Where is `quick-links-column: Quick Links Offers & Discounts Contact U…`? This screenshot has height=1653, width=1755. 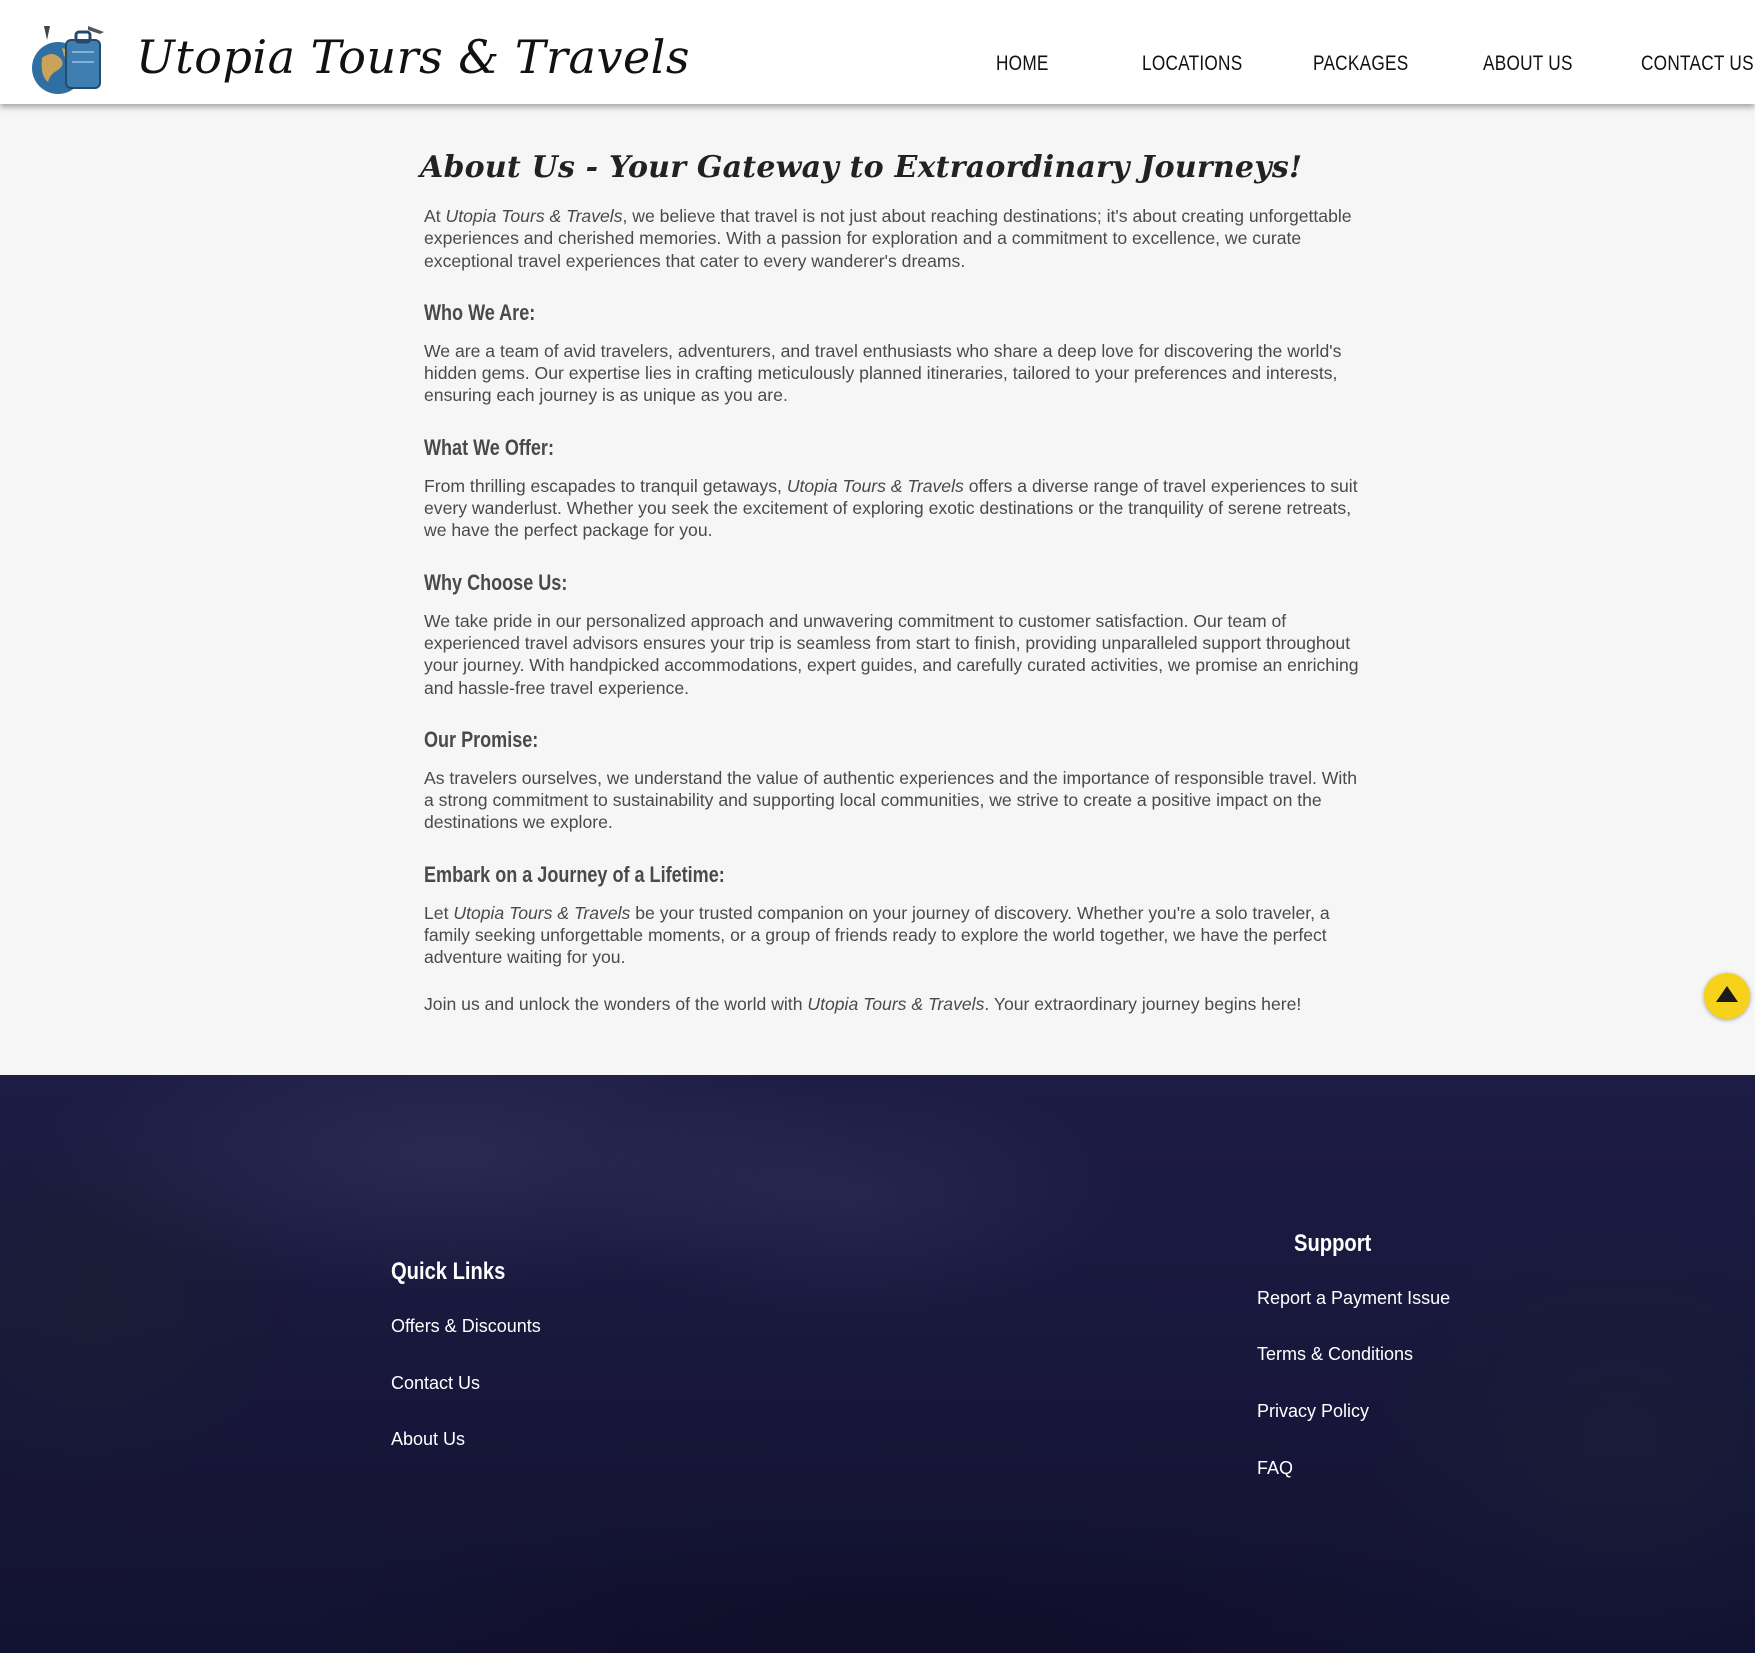
quick-links-column: Quick Links Offers & Discounts Contact U… is located at coordinates (466, 1353).